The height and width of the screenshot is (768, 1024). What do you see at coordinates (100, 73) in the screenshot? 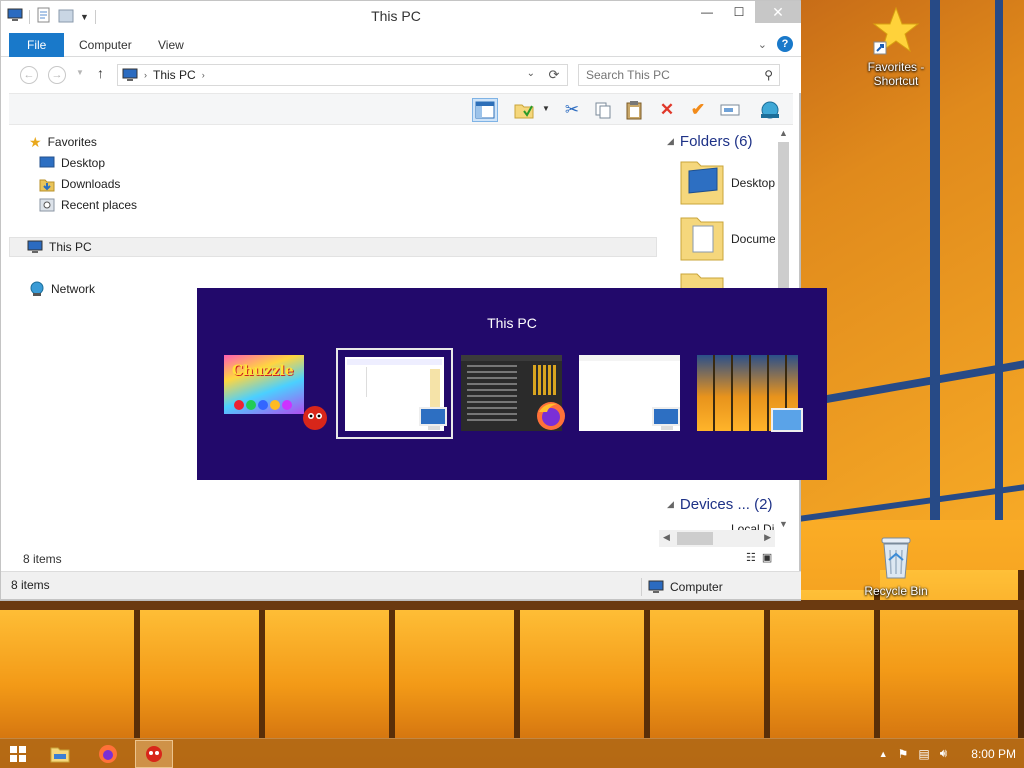
I see `up-button: ↑` at bounding box center [100, 73].